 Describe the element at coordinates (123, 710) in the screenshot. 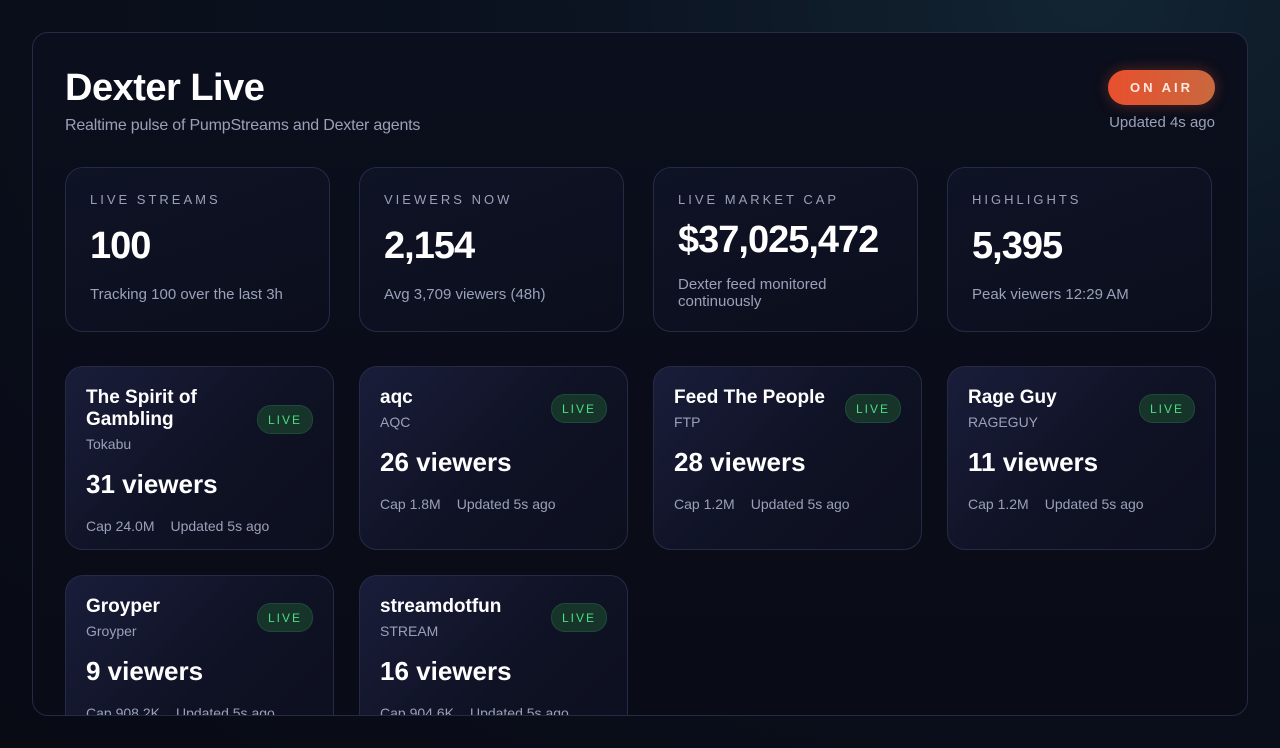

I see `market-cap: Cap 908.2K` at that location.